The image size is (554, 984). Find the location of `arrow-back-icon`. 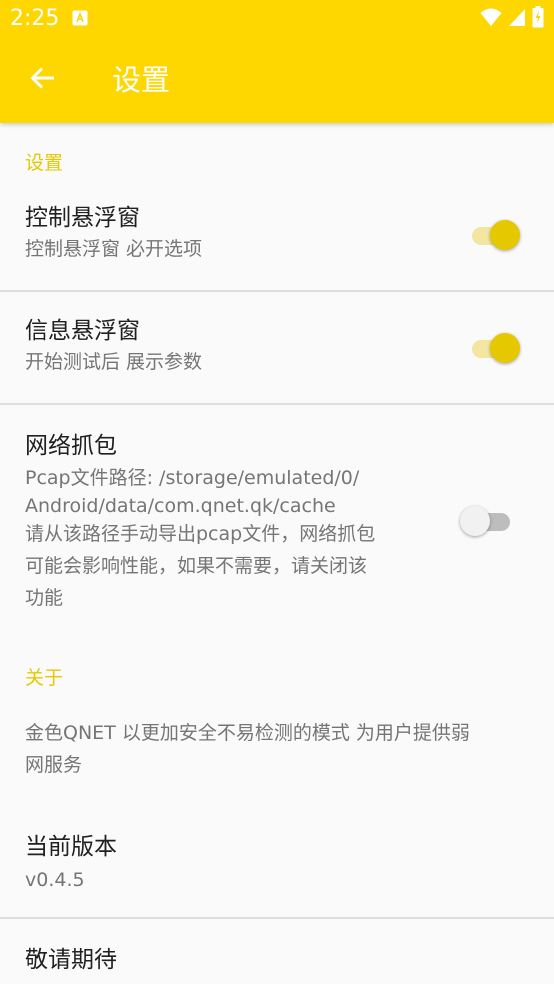

arrow-back-icon is located at coordinates (43, 80).